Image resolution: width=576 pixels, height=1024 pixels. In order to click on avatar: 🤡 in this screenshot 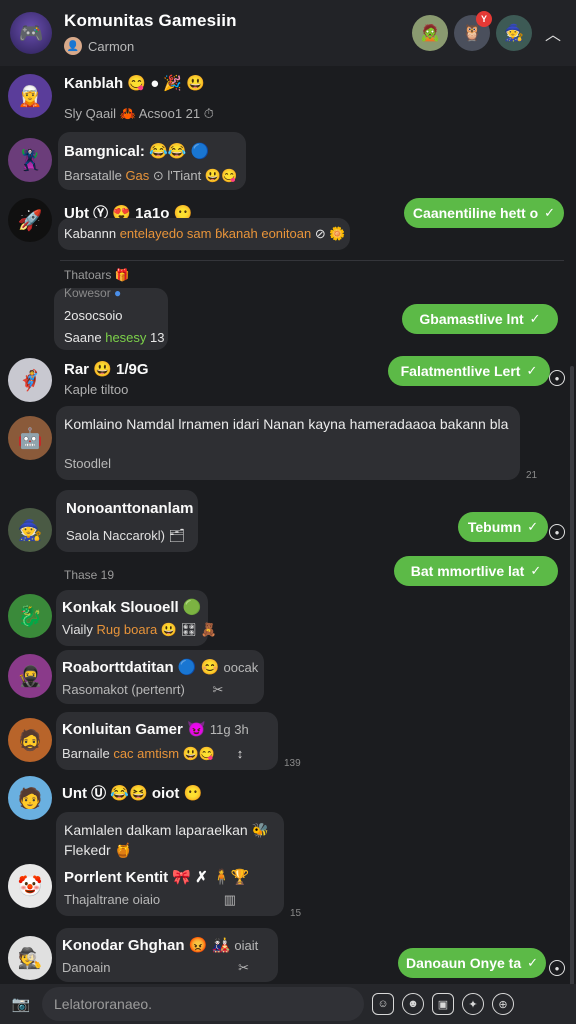, I will do `click(30, 886)`.